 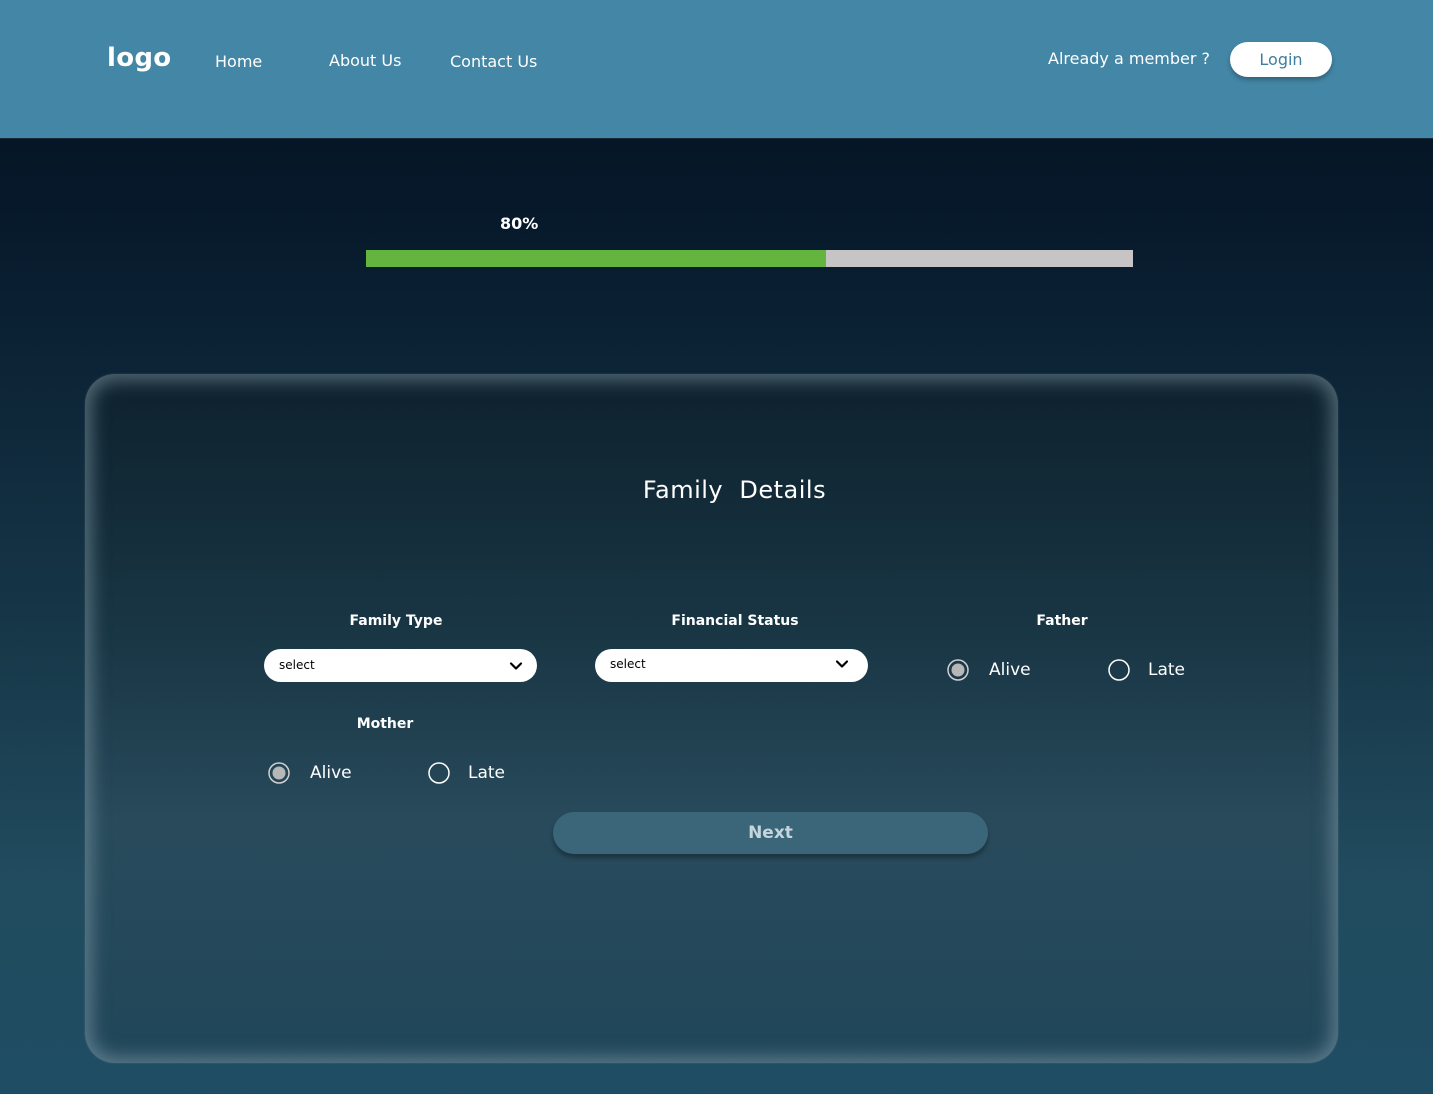 I want to click on father-alive-label: Alive, so click(x=1010, y=670).